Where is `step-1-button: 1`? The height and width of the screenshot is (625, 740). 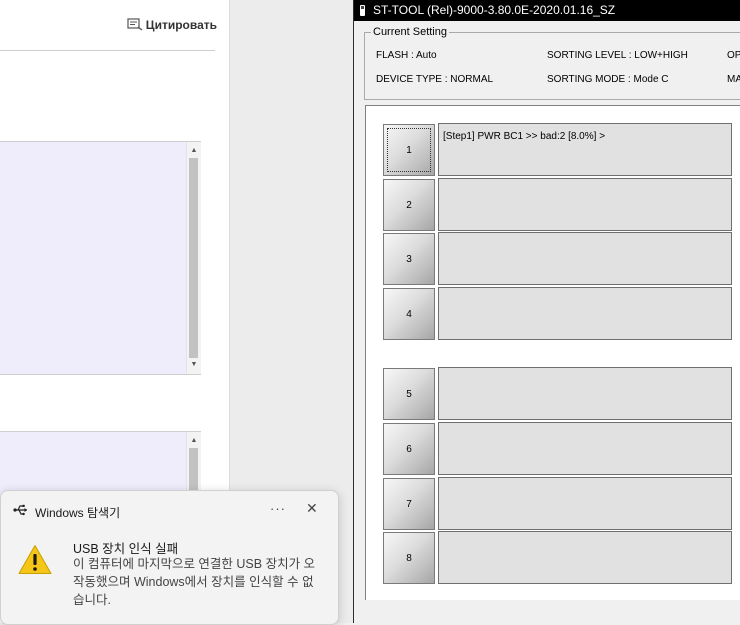
step-1-button: 1 is located at coordinates (409, 150).